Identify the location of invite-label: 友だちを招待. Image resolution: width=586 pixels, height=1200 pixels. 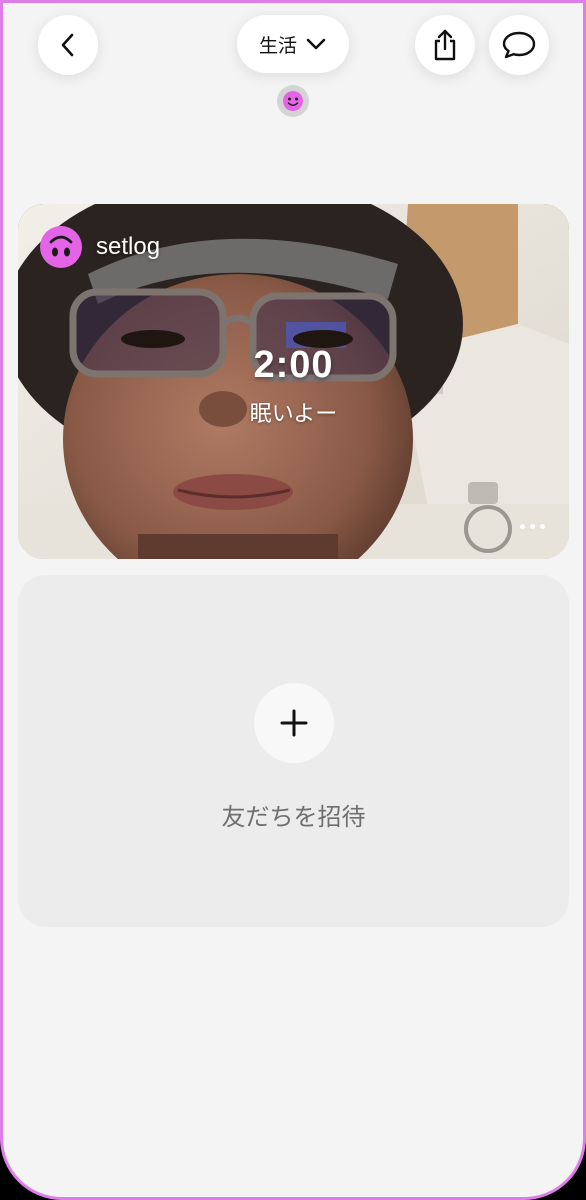
(293, 817).